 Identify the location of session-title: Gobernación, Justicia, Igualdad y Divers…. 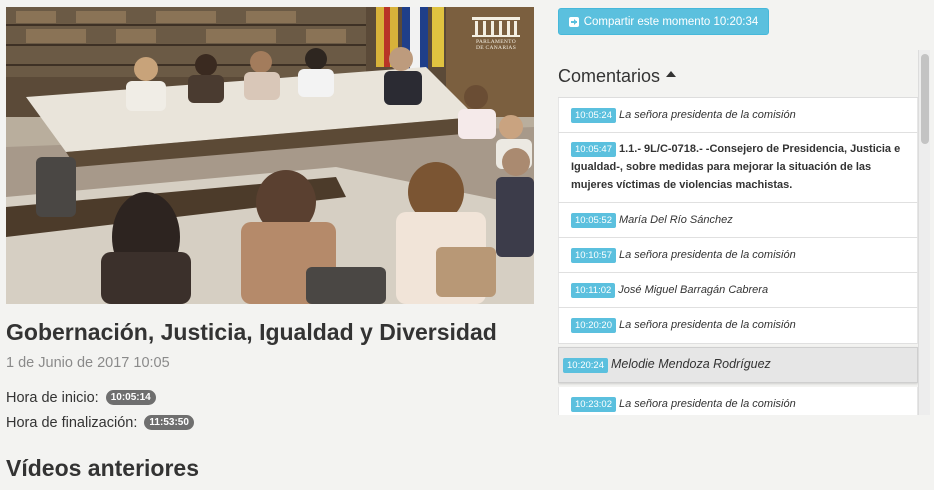
(251, 332).